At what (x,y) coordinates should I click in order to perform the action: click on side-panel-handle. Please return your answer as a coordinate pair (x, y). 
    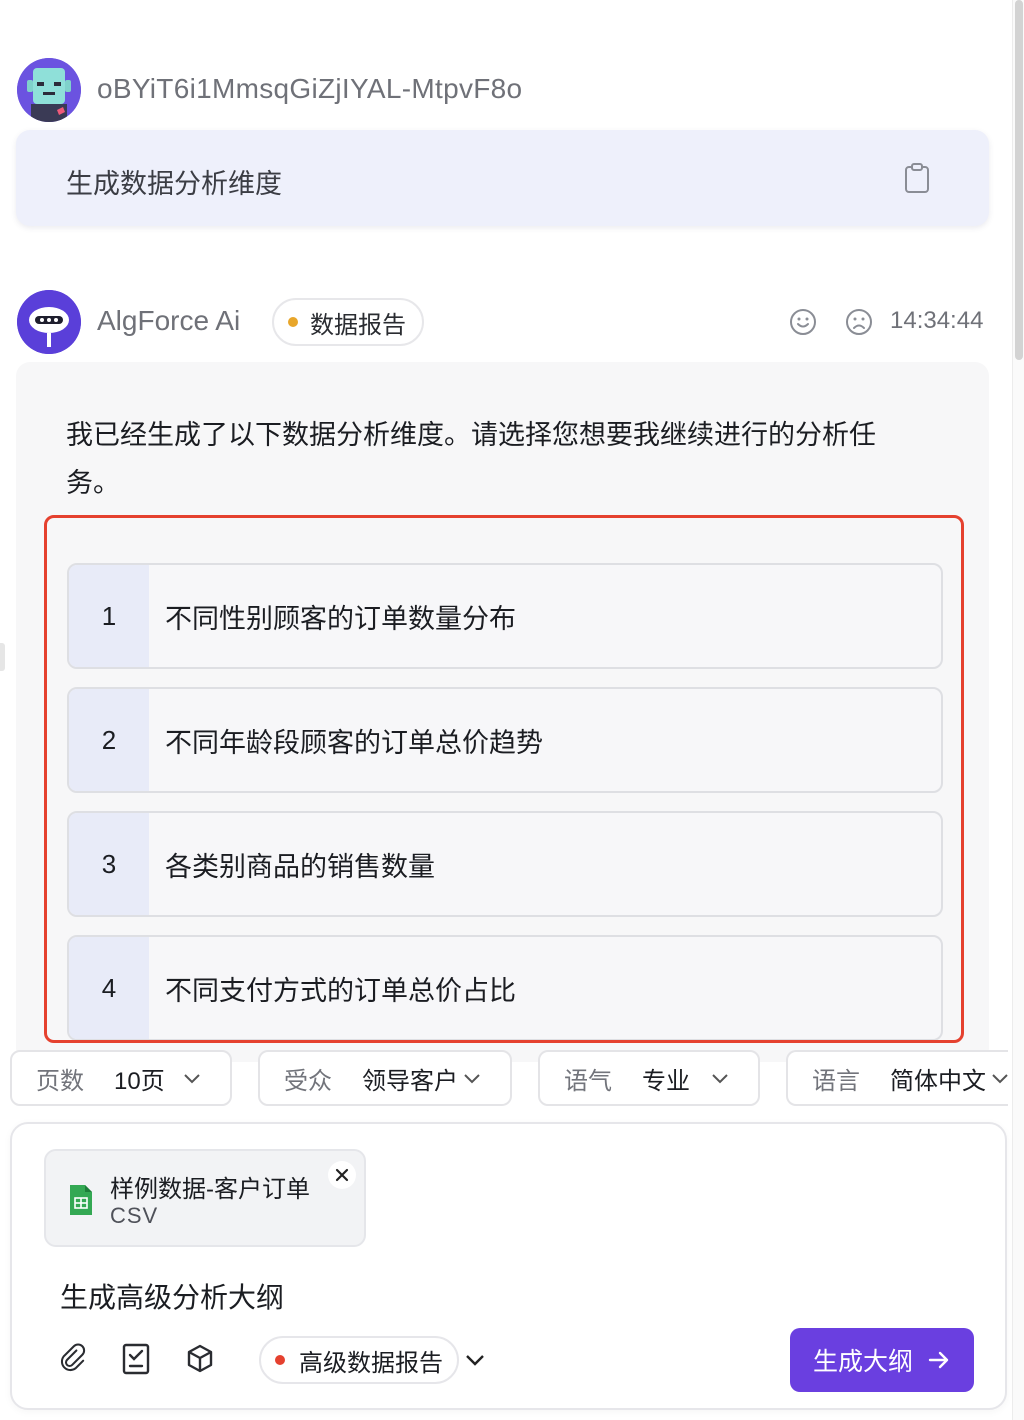
    Looking at the image, I should click on (2, 657).